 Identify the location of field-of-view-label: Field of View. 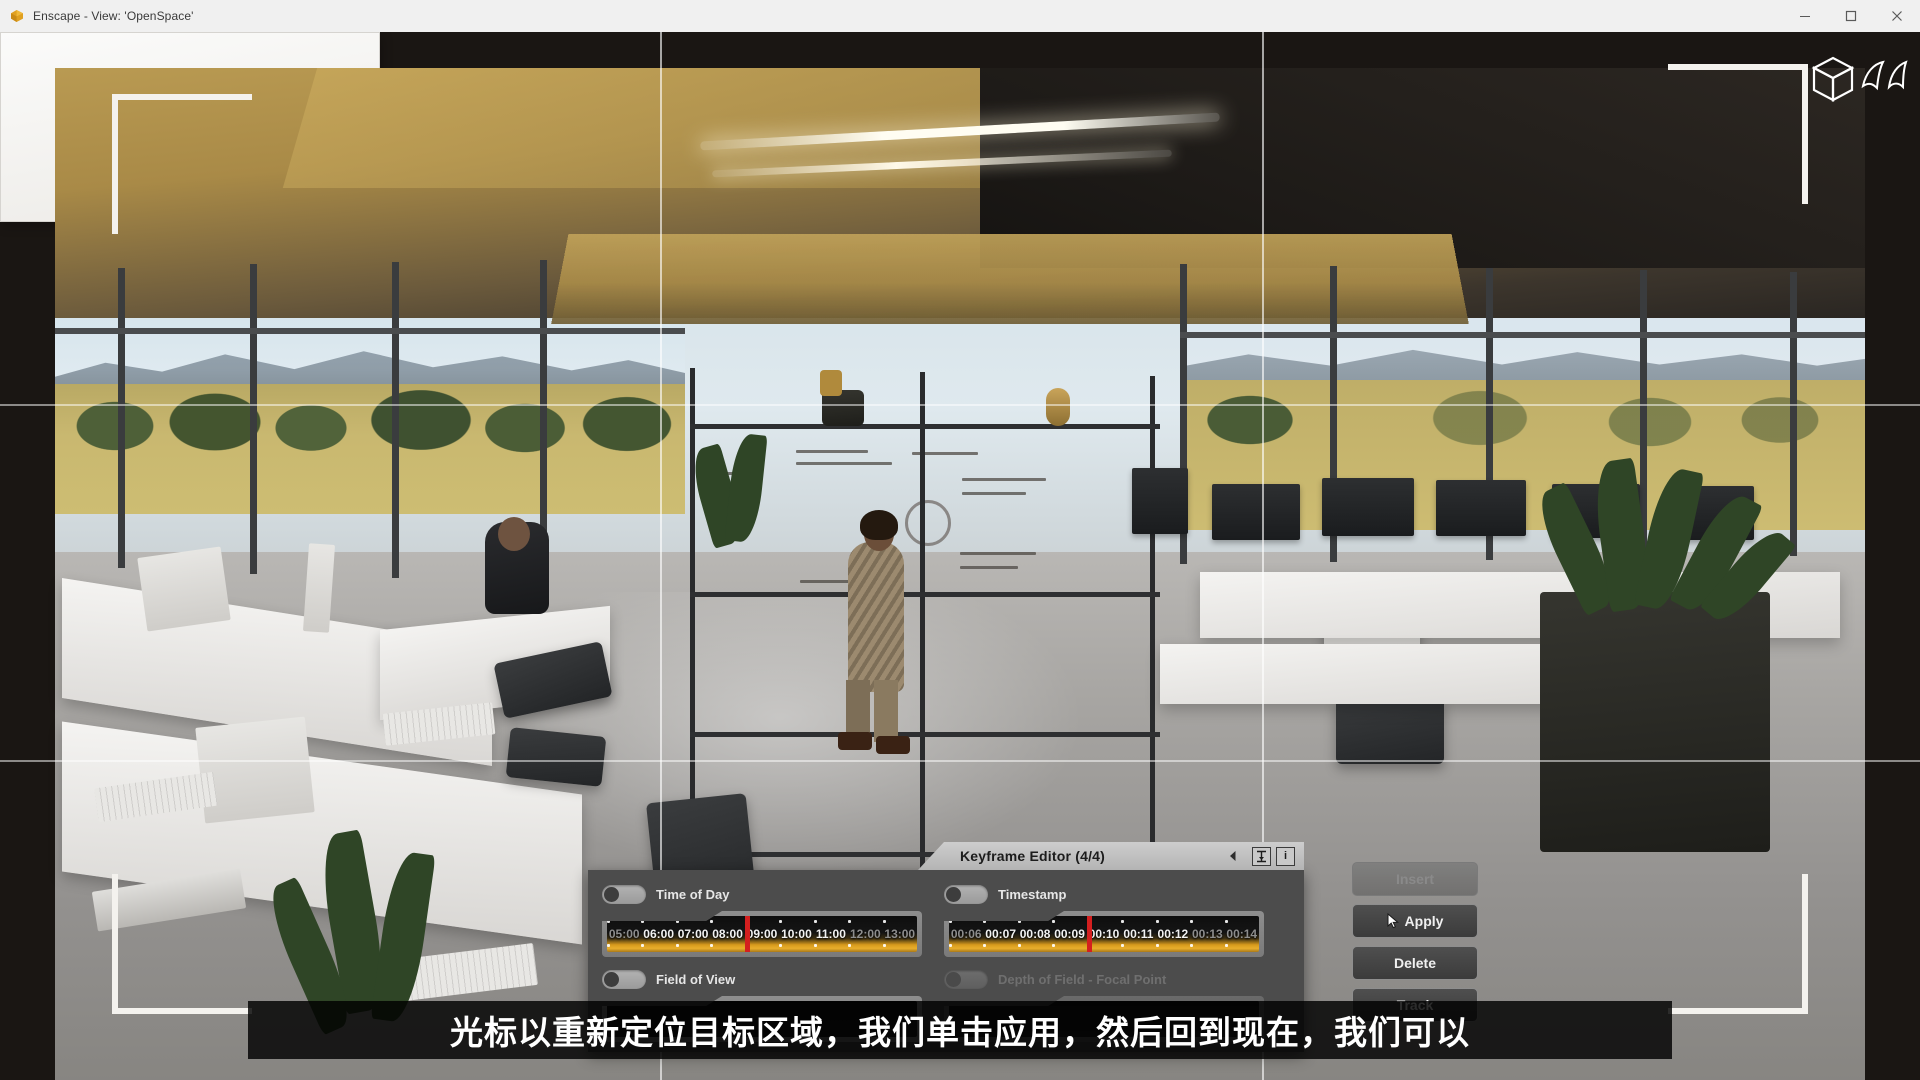
(696, 979).